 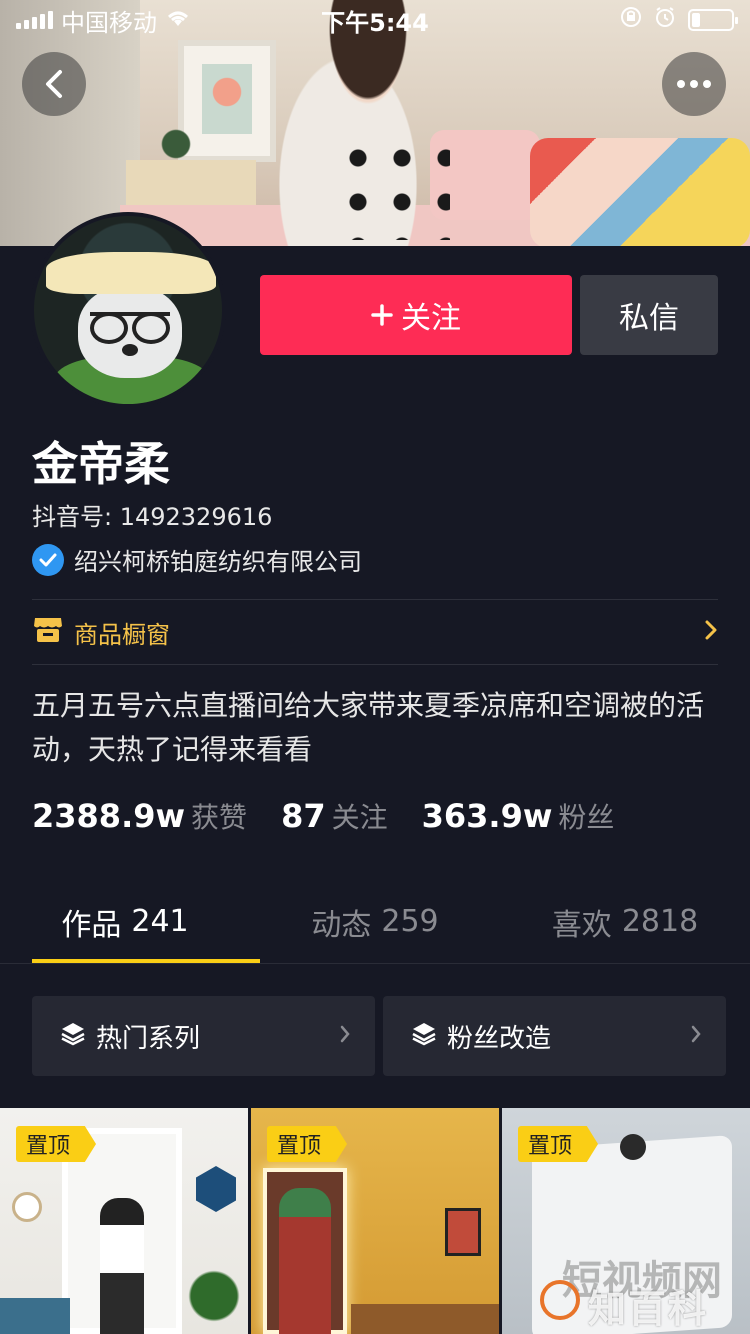 What do you see at coordinates (626, 1221) in the screenshot?
I see `video-thumbnail: 置顶 短视频网 知百科` at bounding box center [626, 1221].